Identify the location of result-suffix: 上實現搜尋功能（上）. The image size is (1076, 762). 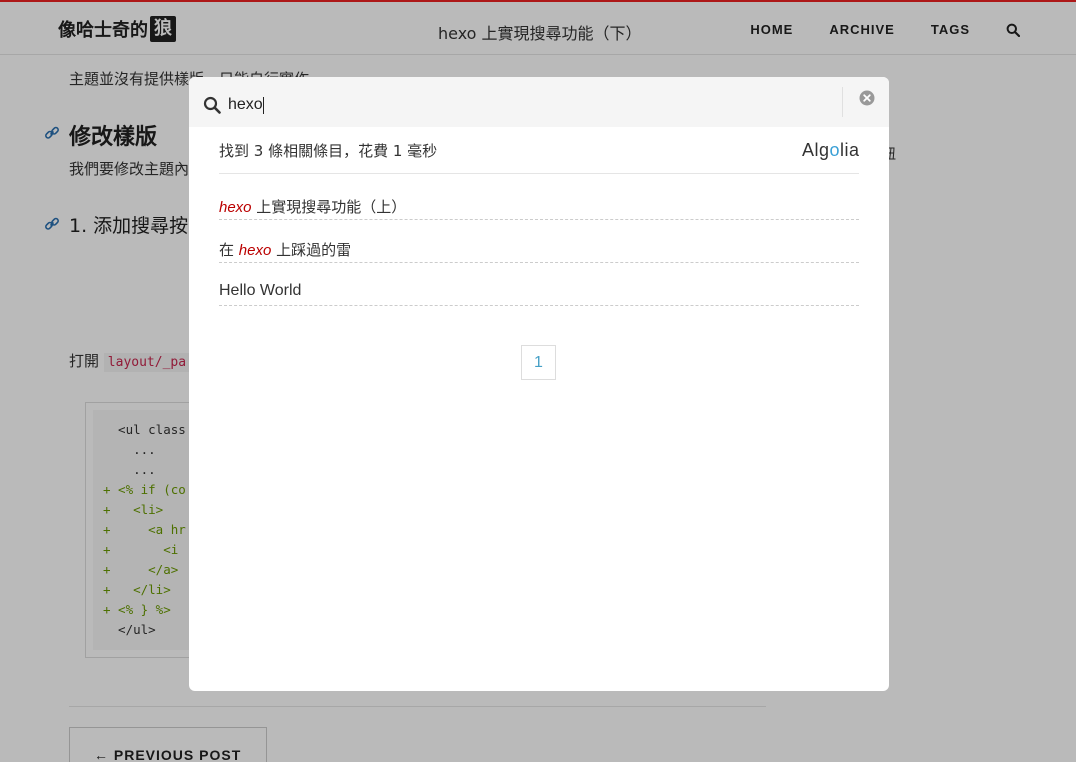
(329, 207).